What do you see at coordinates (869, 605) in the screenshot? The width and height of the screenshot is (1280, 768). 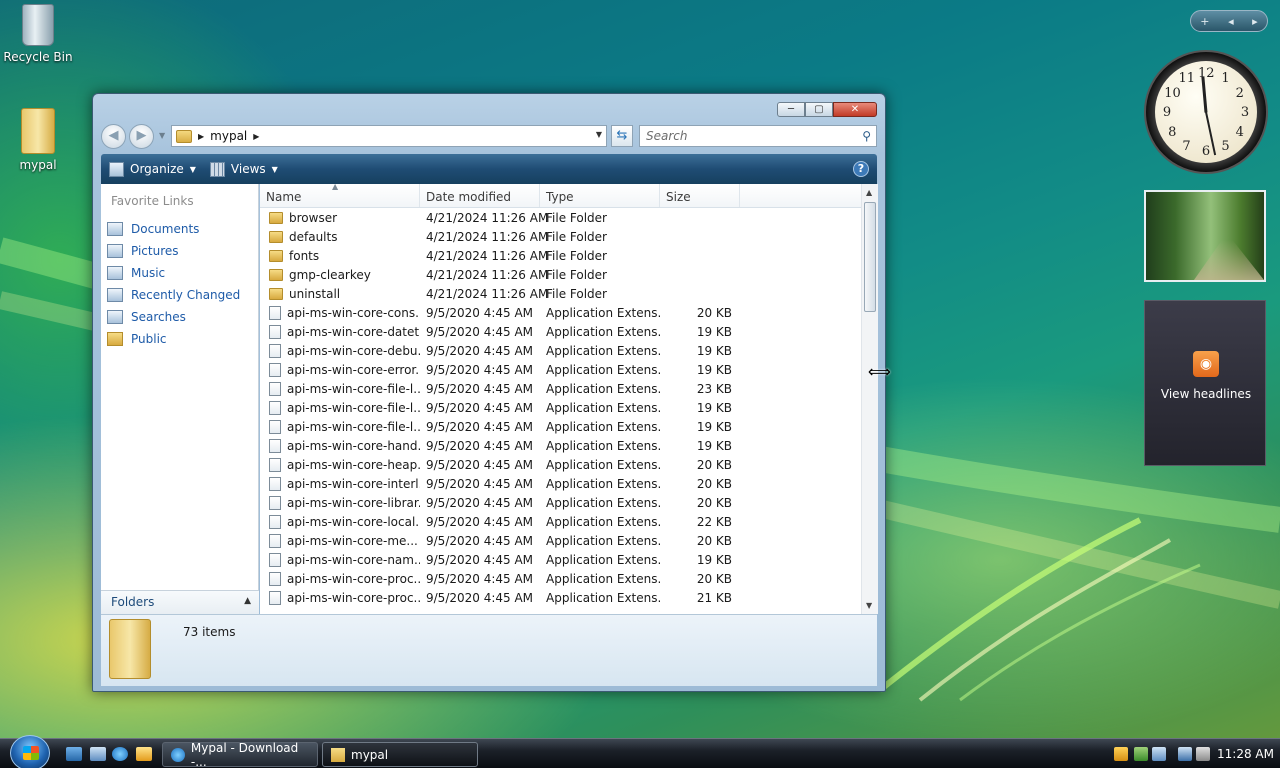 I see `scroll-down-icon: ▼` at bounding box center [869, 605].